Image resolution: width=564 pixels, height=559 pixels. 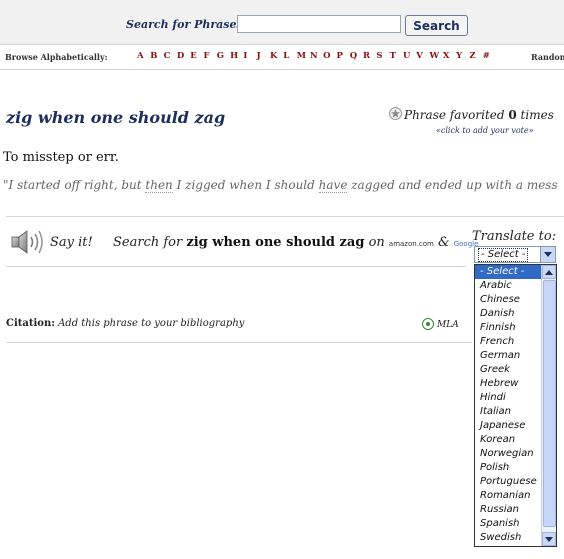 What do you see at coordinates (159, 185) in the screenshot?
I see `example-link-then: then` at bounding box center [159, 185].